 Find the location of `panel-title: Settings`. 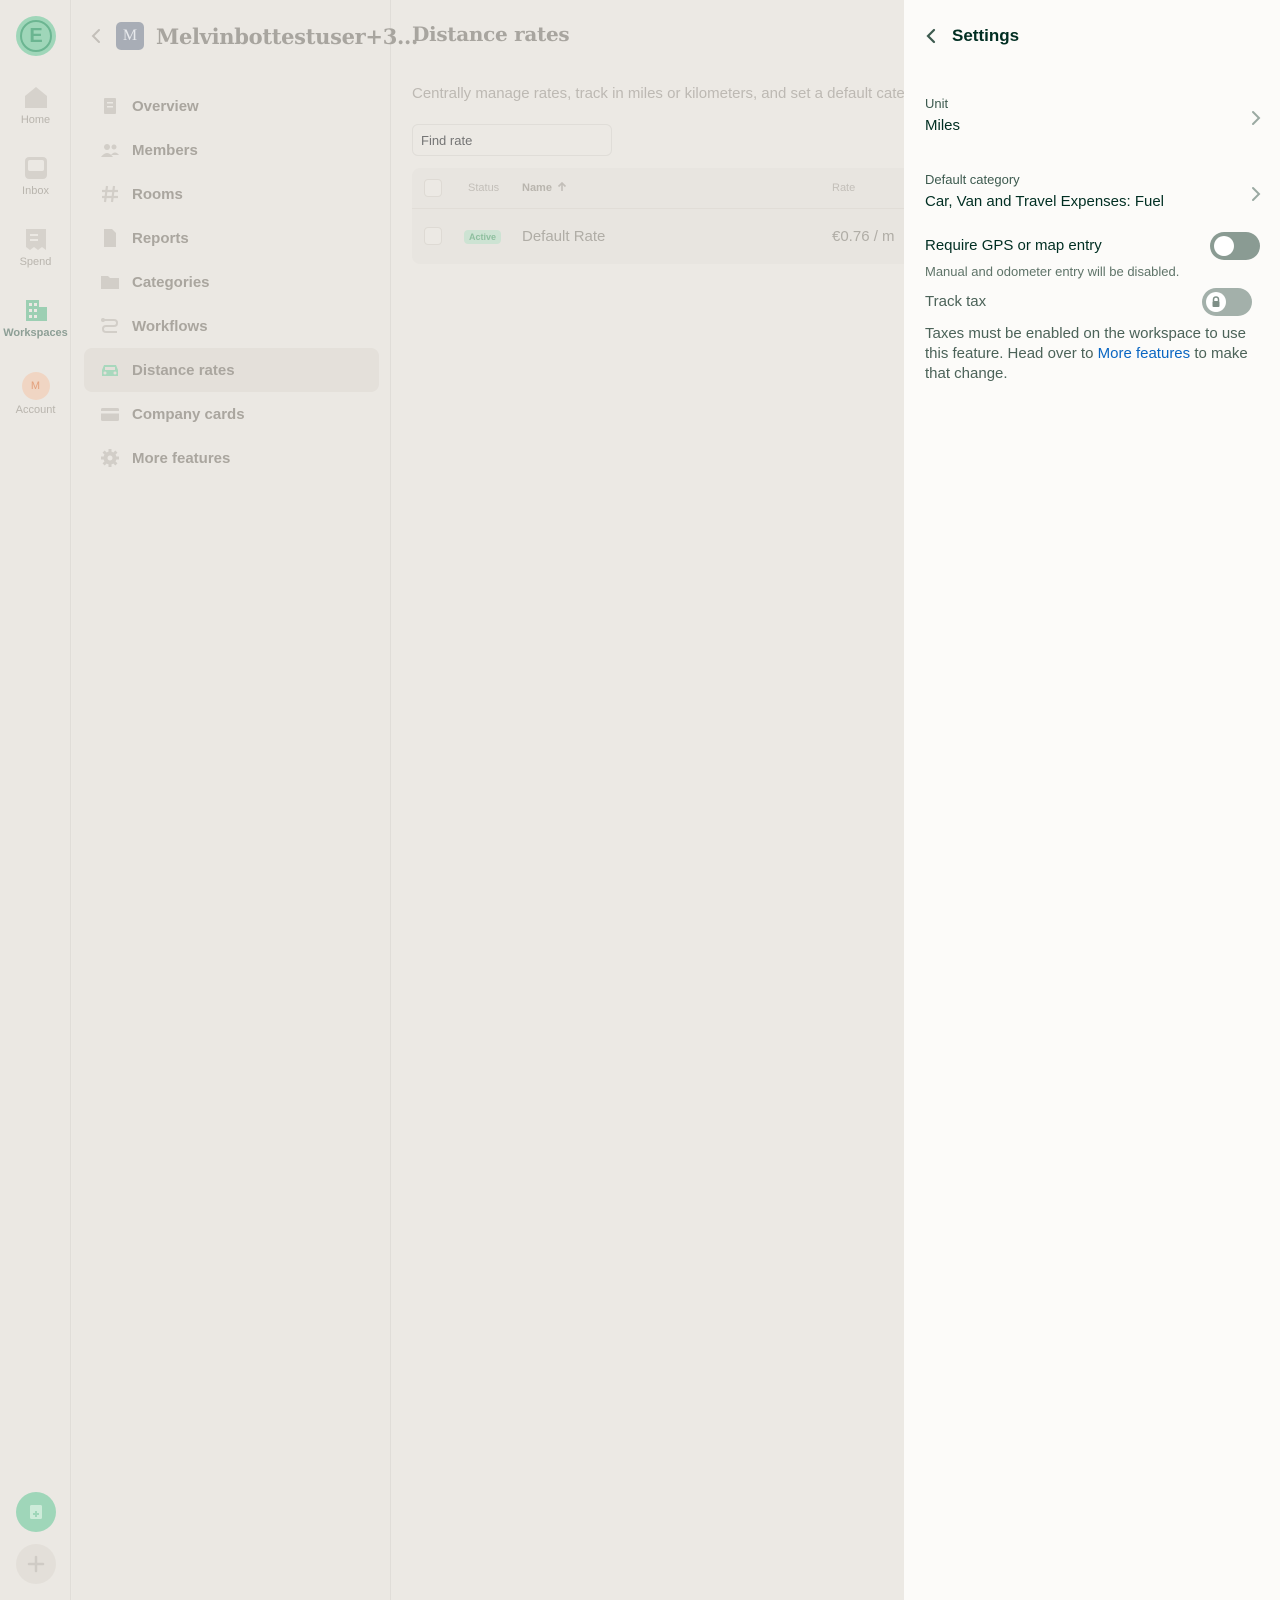

panel-title: Settings is located at coordinates (986, 35).